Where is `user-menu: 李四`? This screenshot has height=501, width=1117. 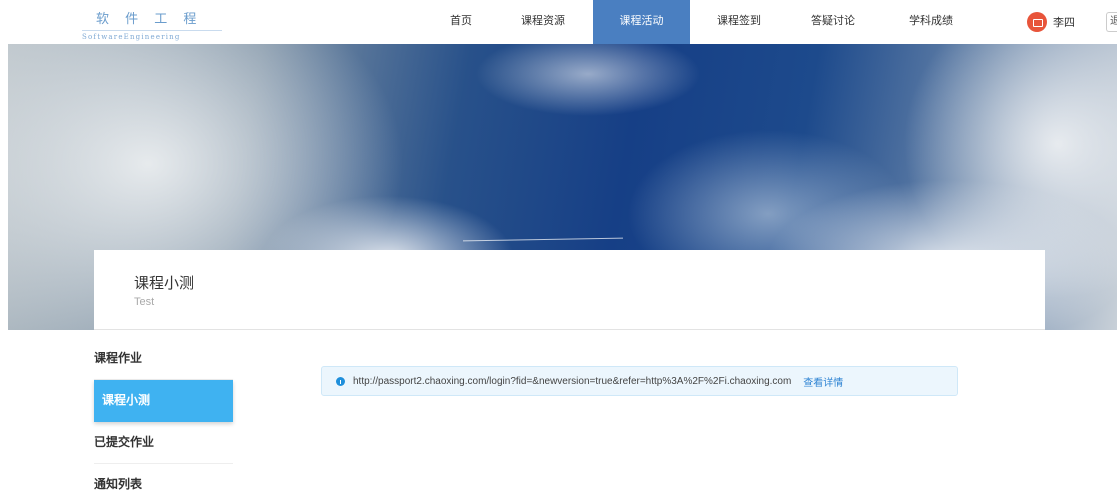
user-menu: 李四 is located at coordinates (1051, 22).